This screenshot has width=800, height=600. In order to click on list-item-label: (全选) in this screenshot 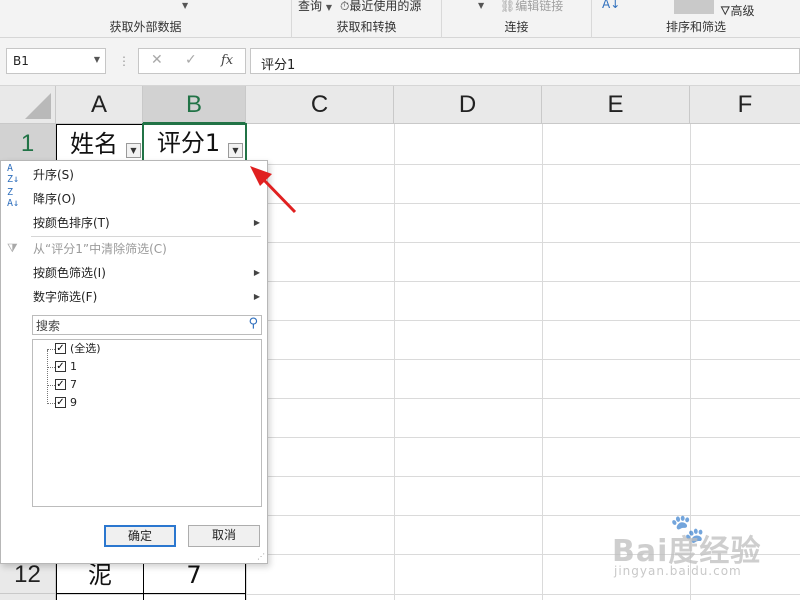, I will do `click(85, 348)`.